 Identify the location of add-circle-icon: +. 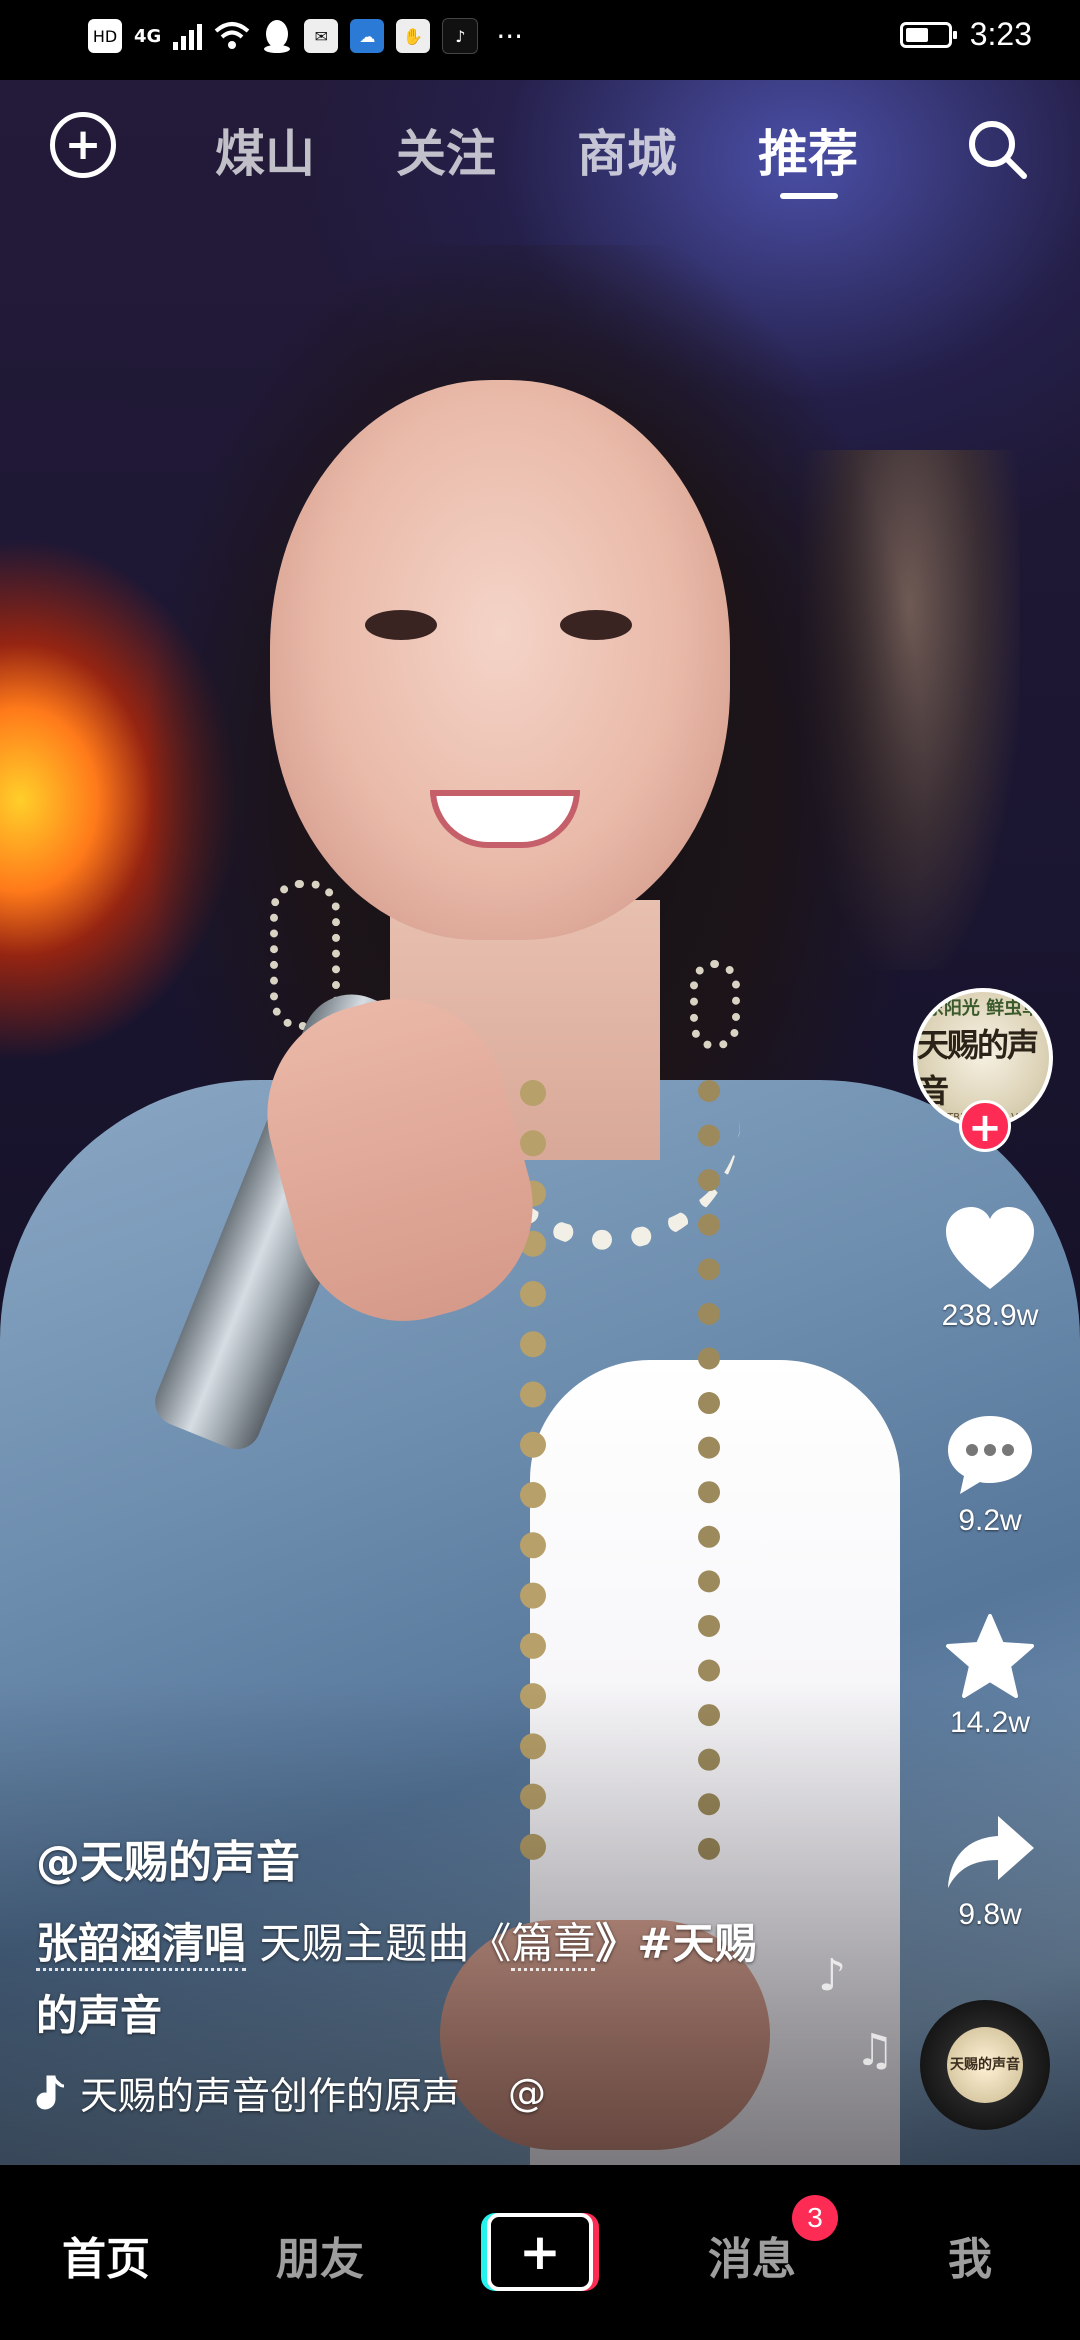
(83, 145).